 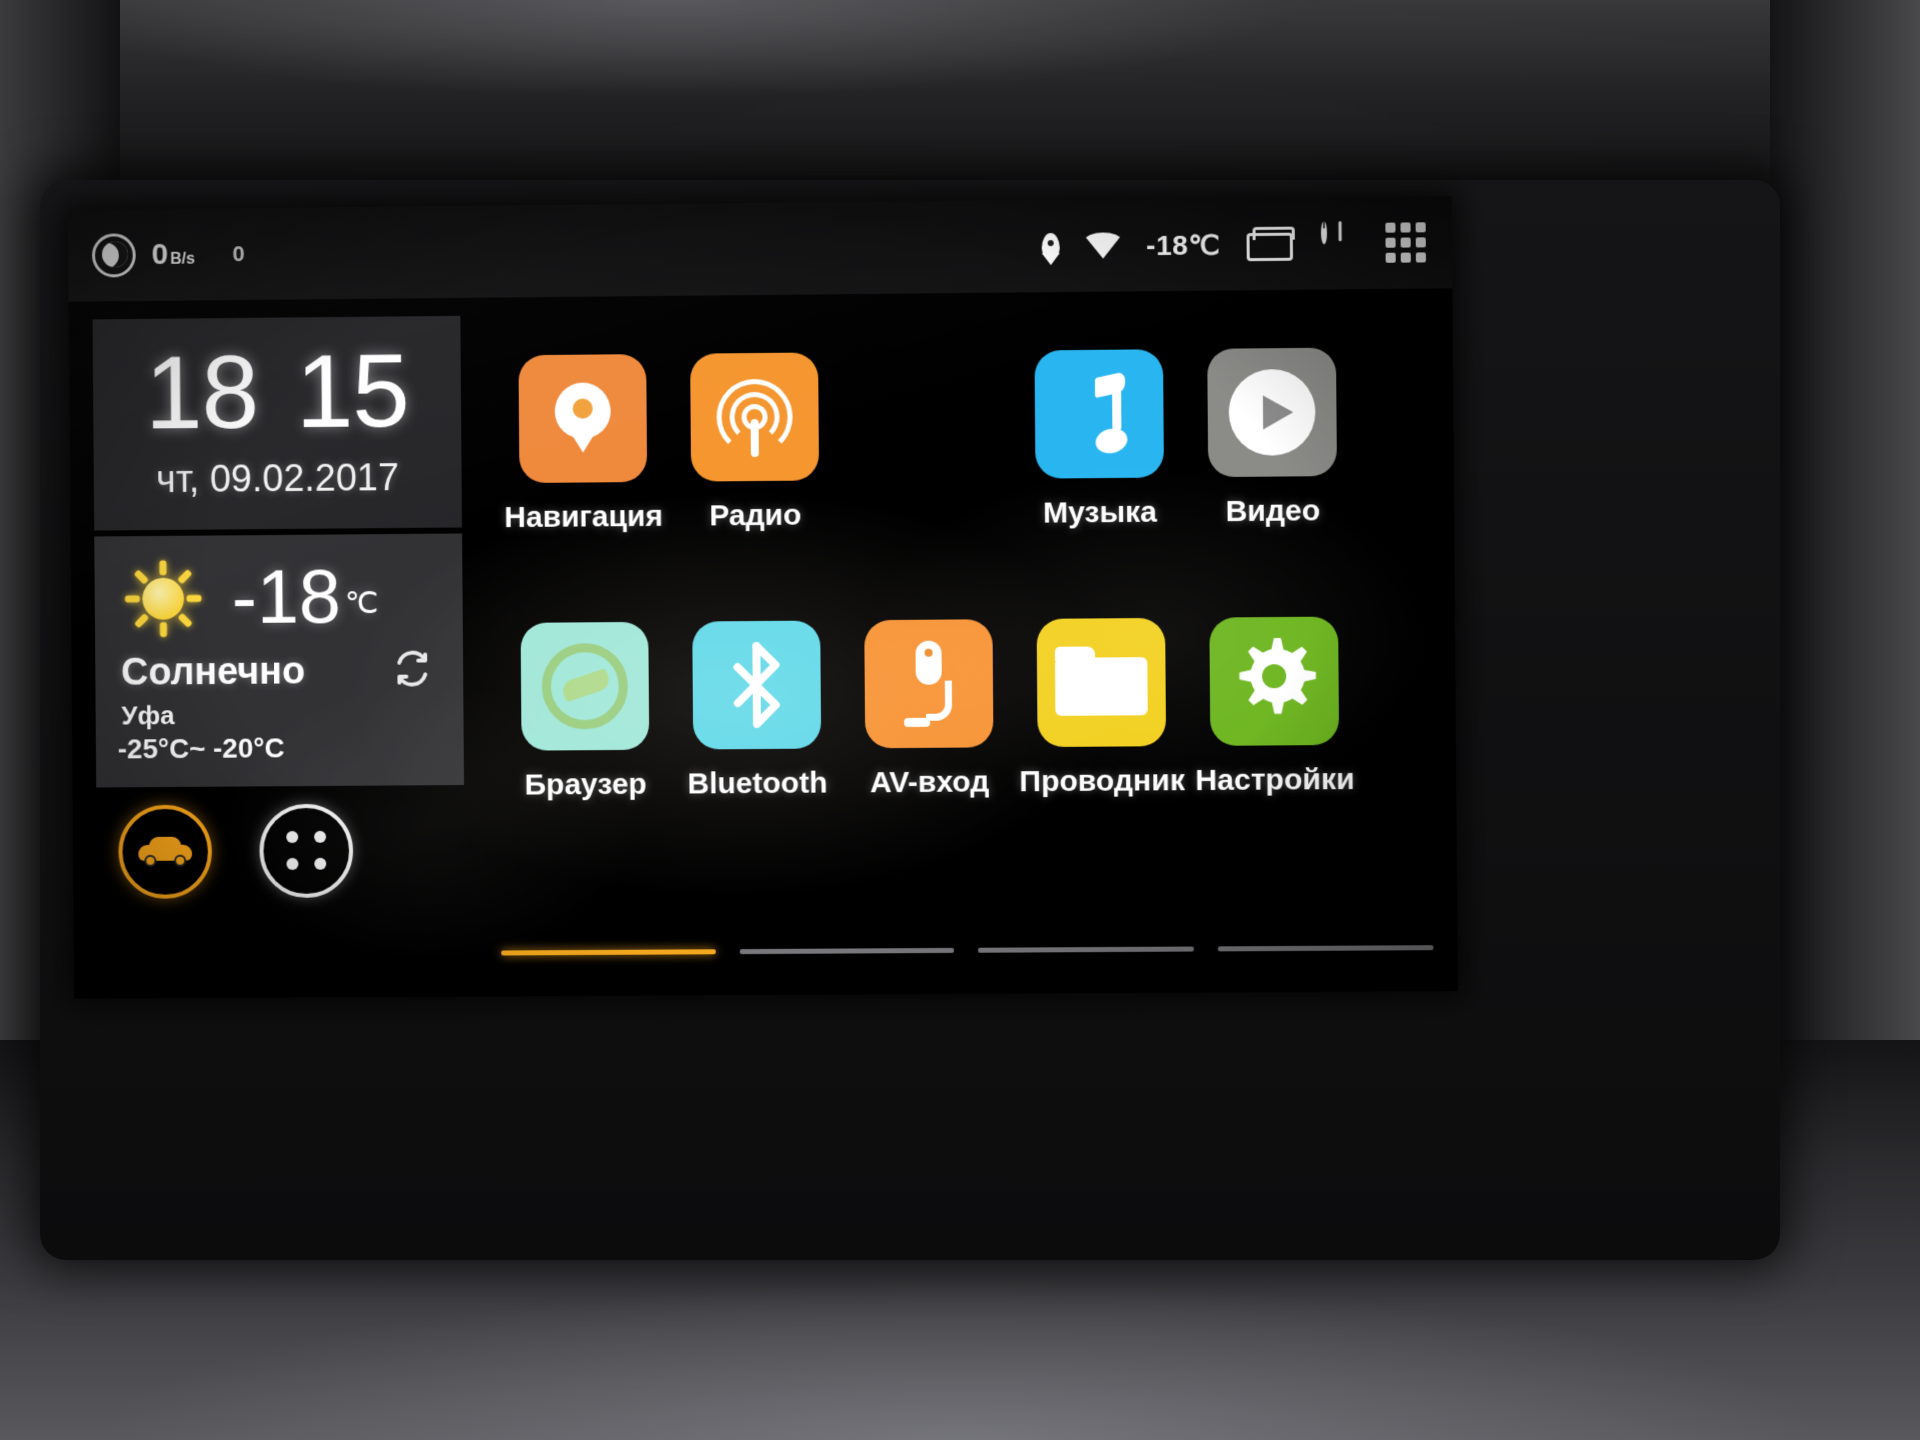 I want to click on folder-icon, so click(x=1101, y=682).